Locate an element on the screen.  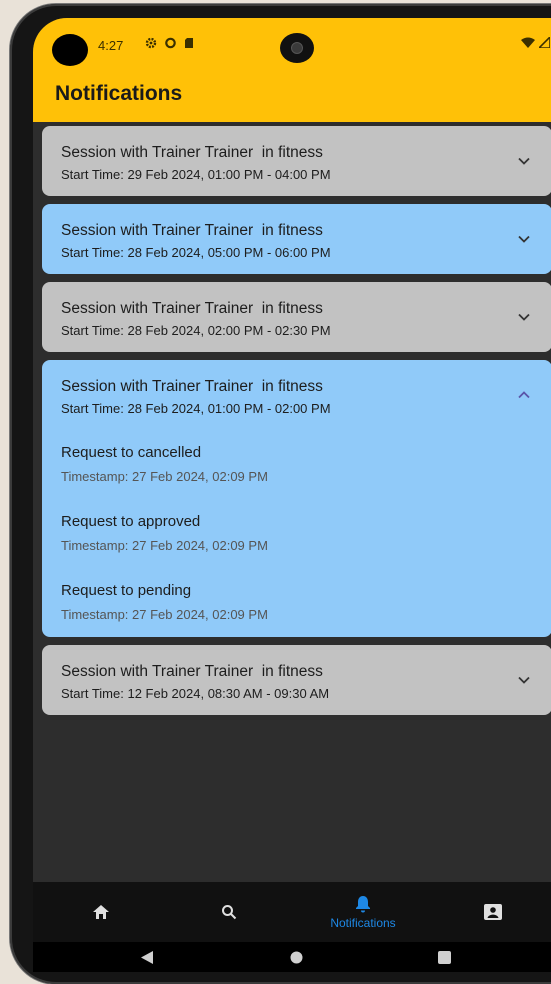
profile-icon is located at coordinates (493, 912).